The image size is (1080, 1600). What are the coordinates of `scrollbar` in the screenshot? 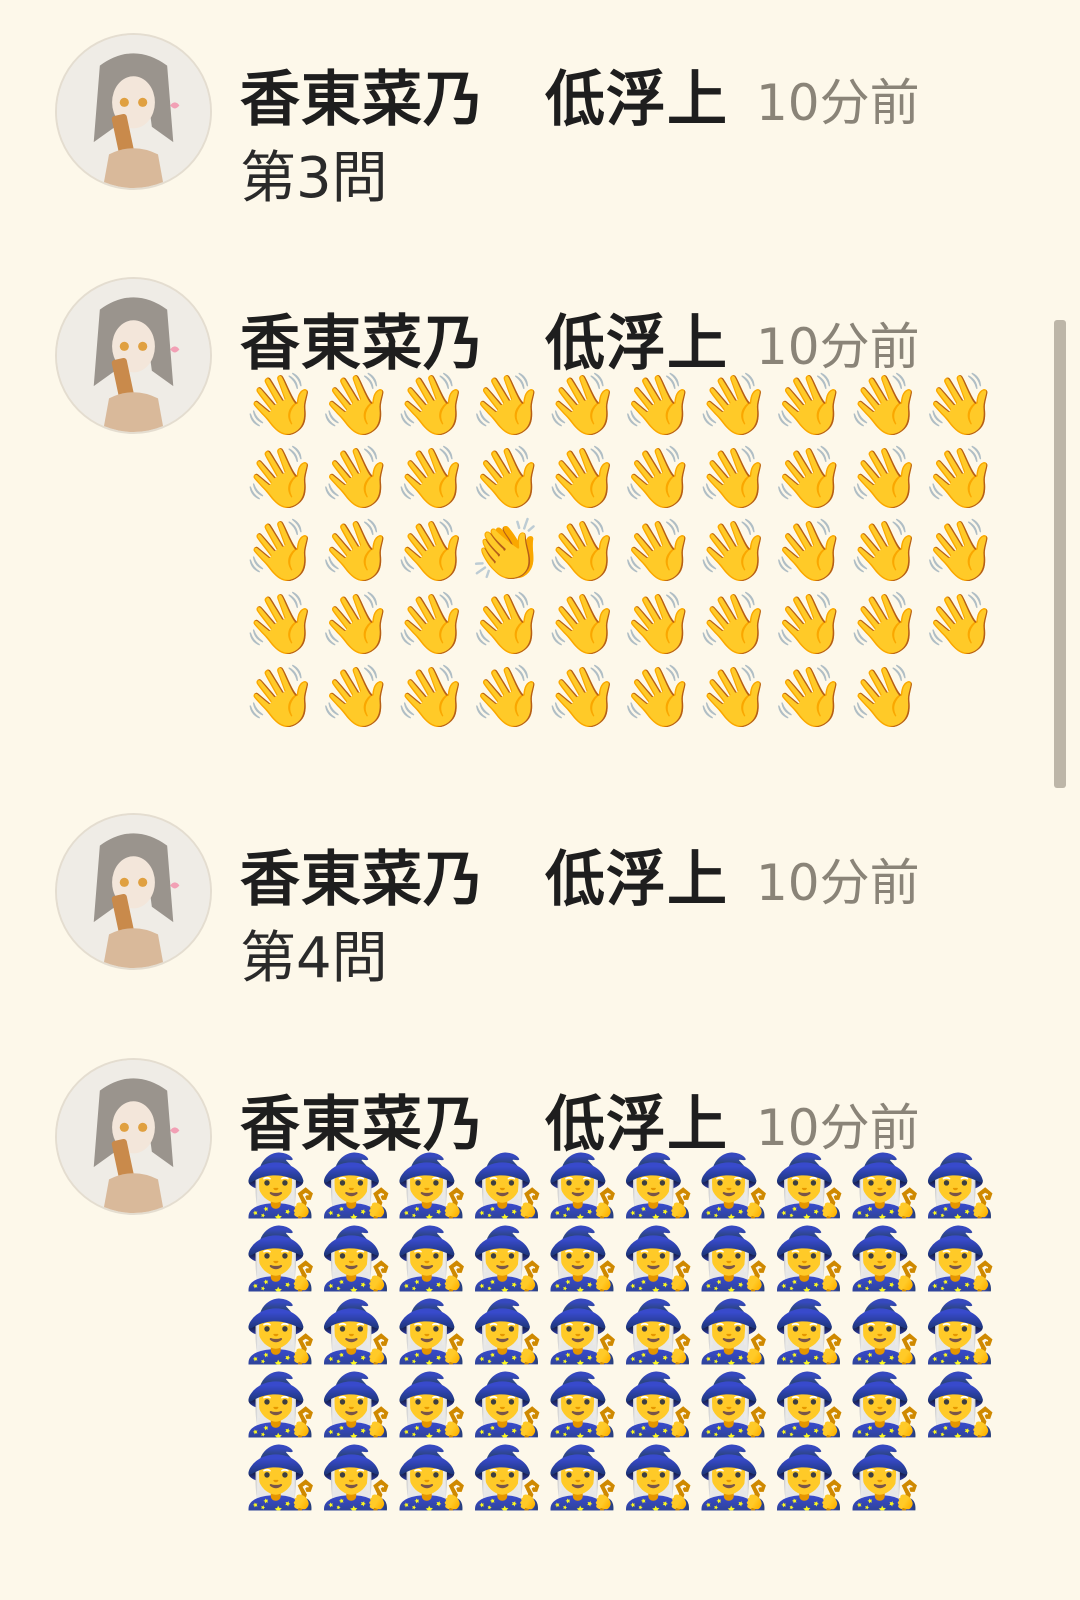 It's located at (1060, 554).